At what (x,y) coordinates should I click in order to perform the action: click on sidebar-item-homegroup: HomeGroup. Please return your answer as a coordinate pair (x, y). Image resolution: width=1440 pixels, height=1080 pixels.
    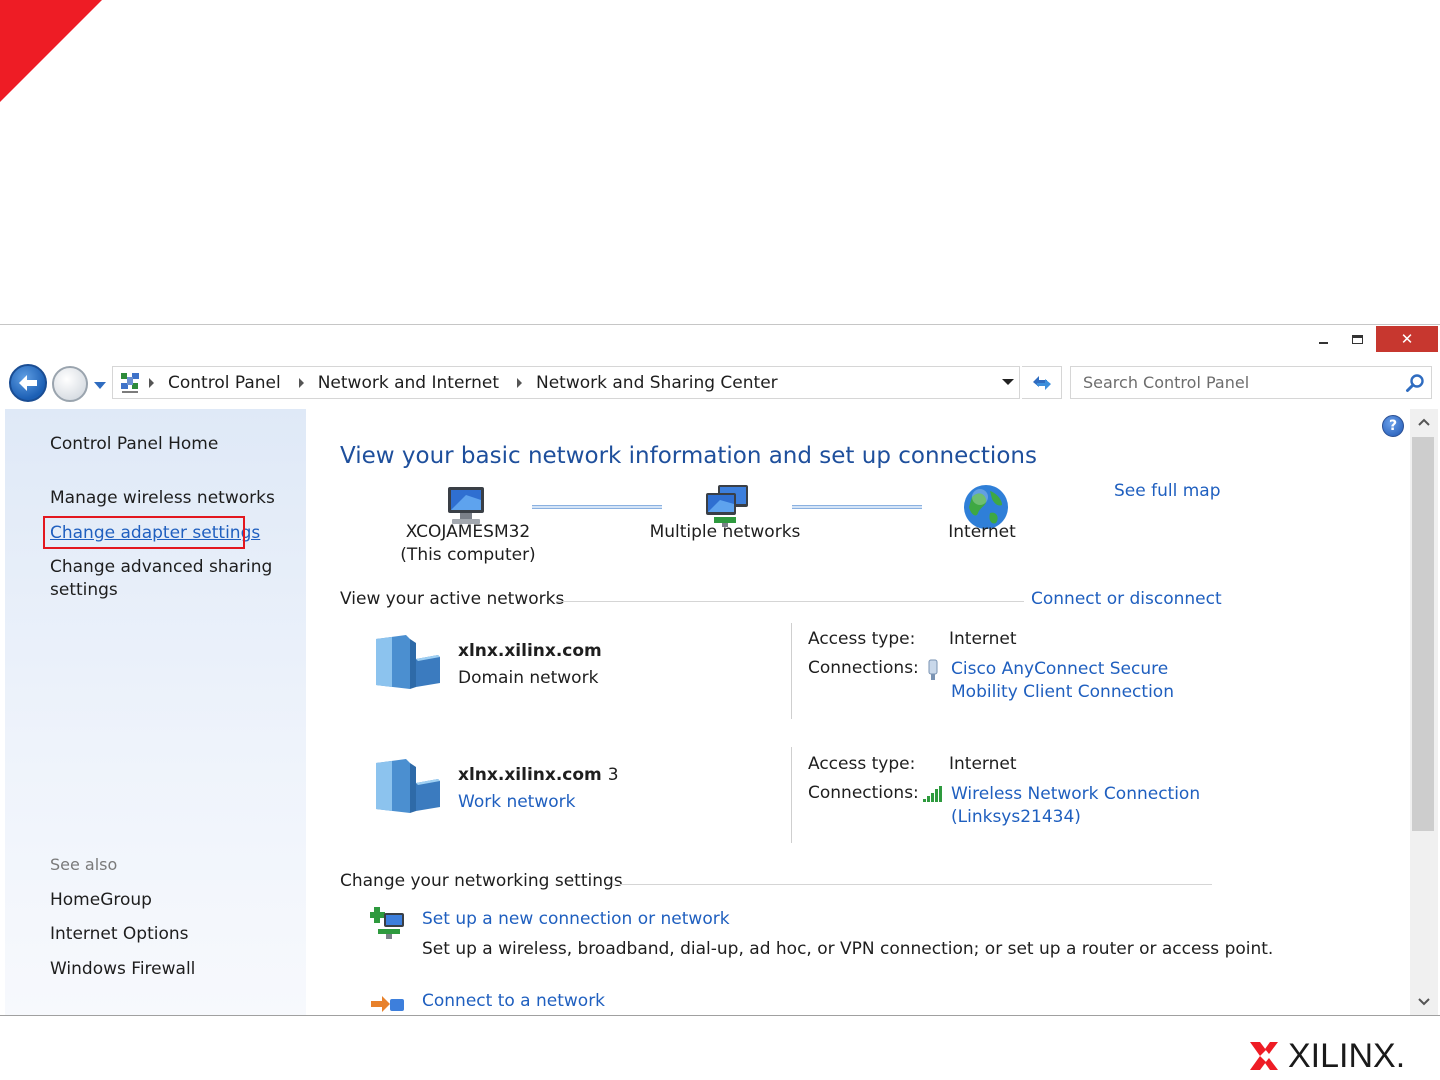
    Looking at the image, I should click on (101, 900).